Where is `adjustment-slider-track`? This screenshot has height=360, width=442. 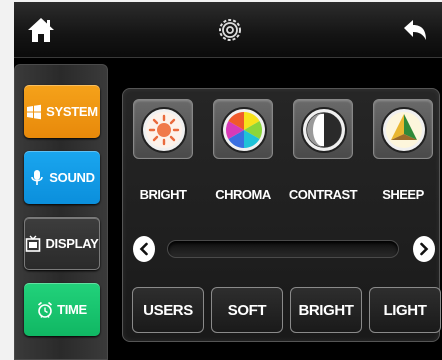 adjustment-slider-track is located at coordinates (283, 249).